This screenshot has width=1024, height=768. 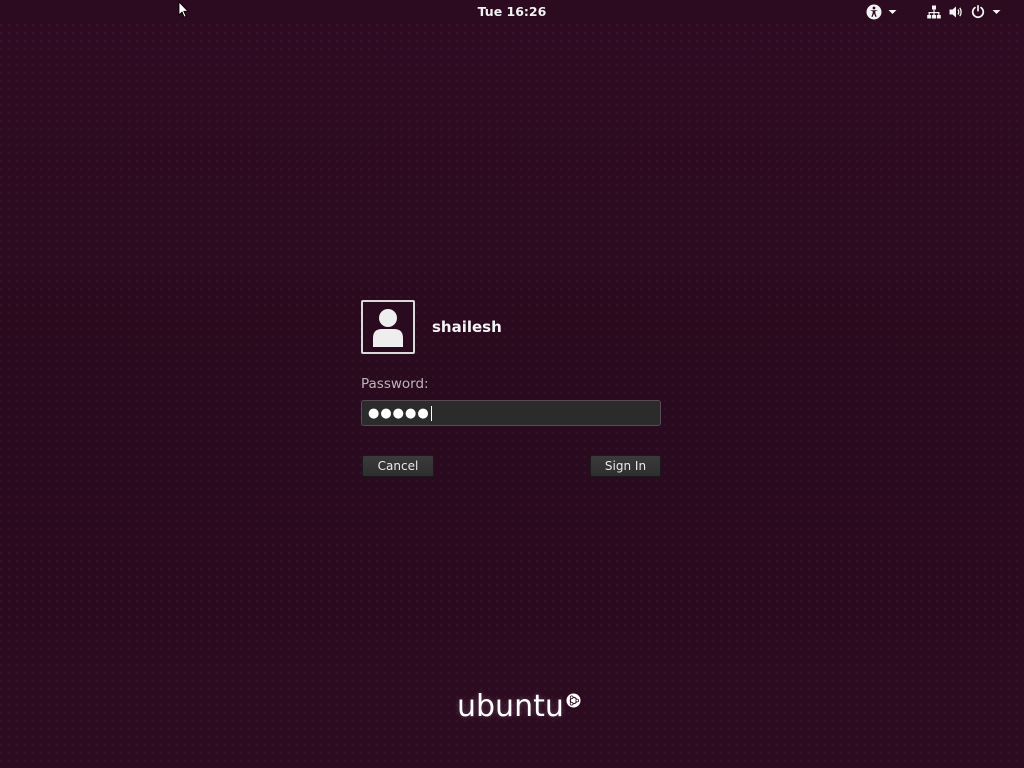 I want to click on username-label: shailesh, so click(x=467, y=327).